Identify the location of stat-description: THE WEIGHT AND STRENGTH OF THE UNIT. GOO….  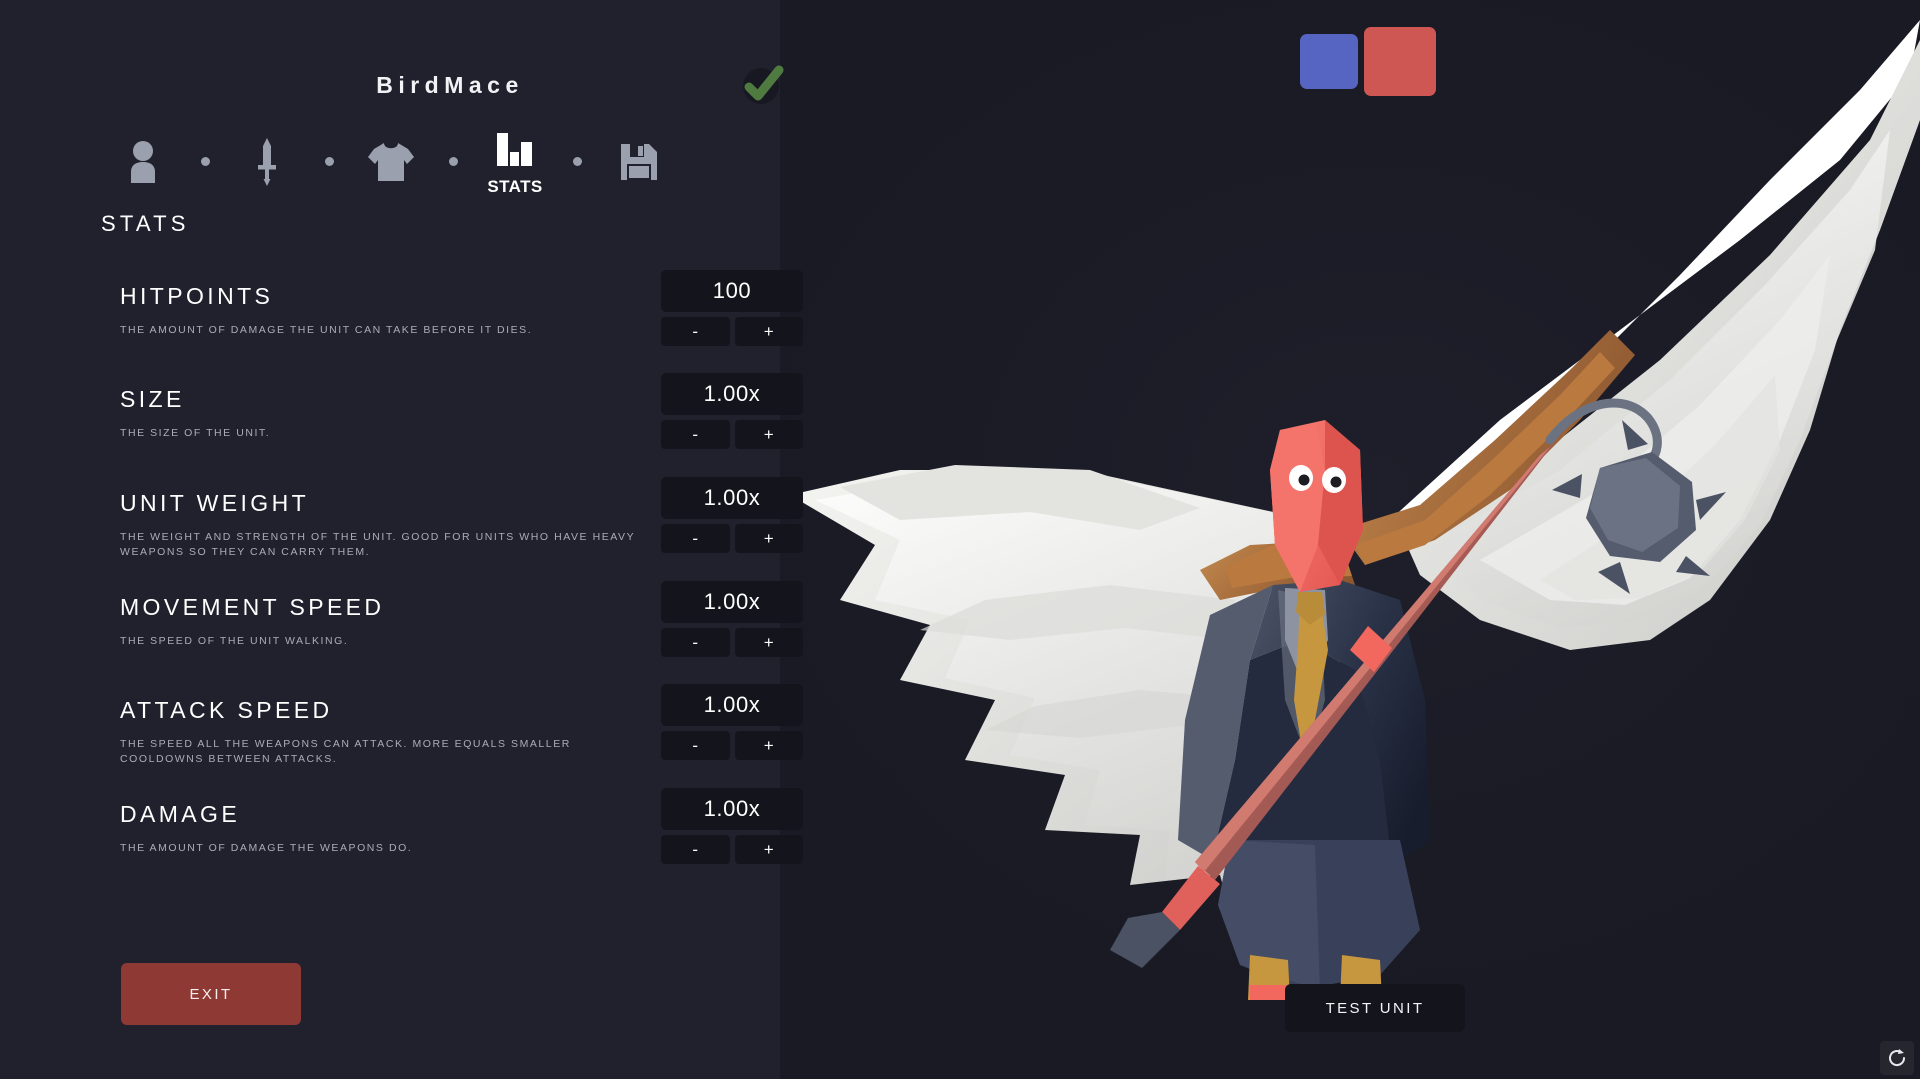
(377, 544).